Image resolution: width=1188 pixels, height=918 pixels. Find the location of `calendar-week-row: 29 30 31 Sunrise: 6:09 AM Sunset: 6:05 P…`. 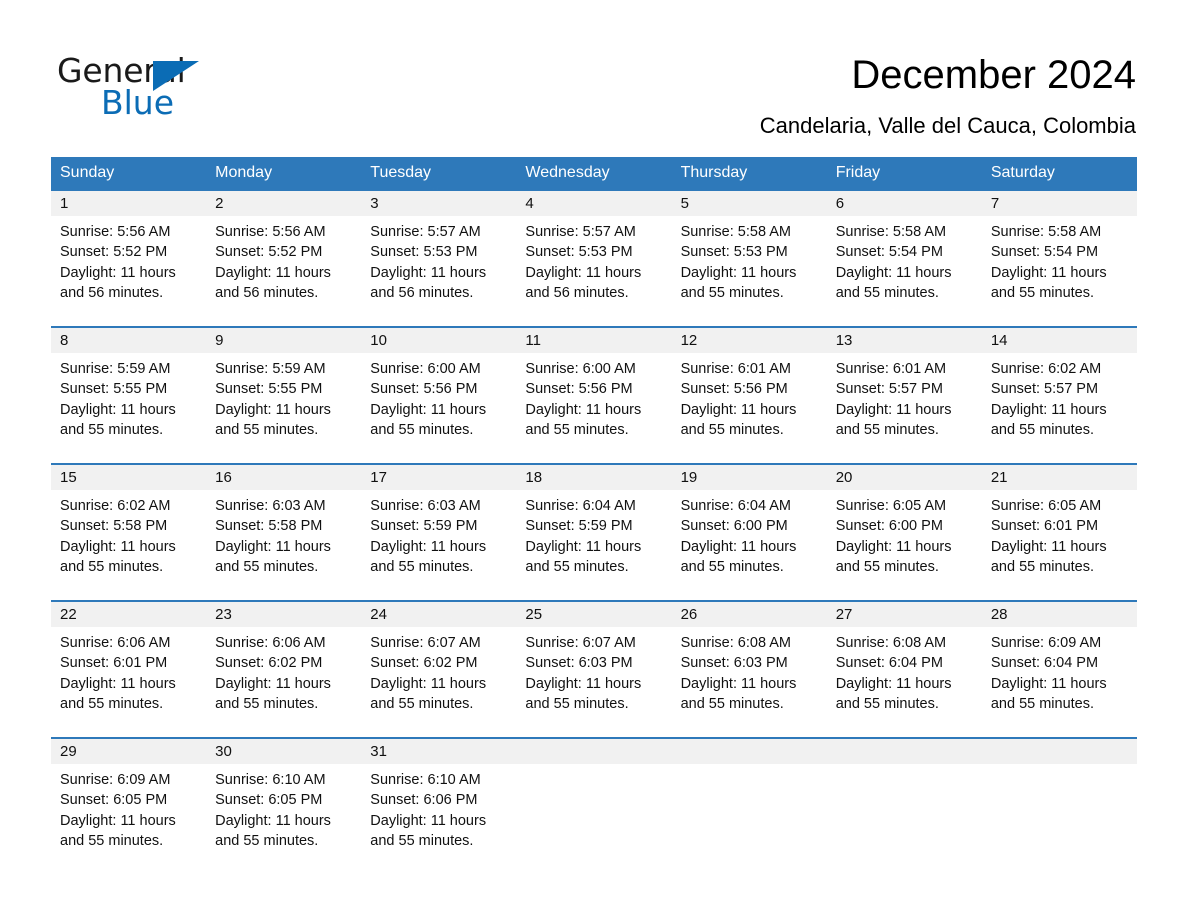

calendar-week-row: 29 30 31 Sunrise: 6:09 AM Sunset: 6:05 P… is located at coordinates (594, 804).